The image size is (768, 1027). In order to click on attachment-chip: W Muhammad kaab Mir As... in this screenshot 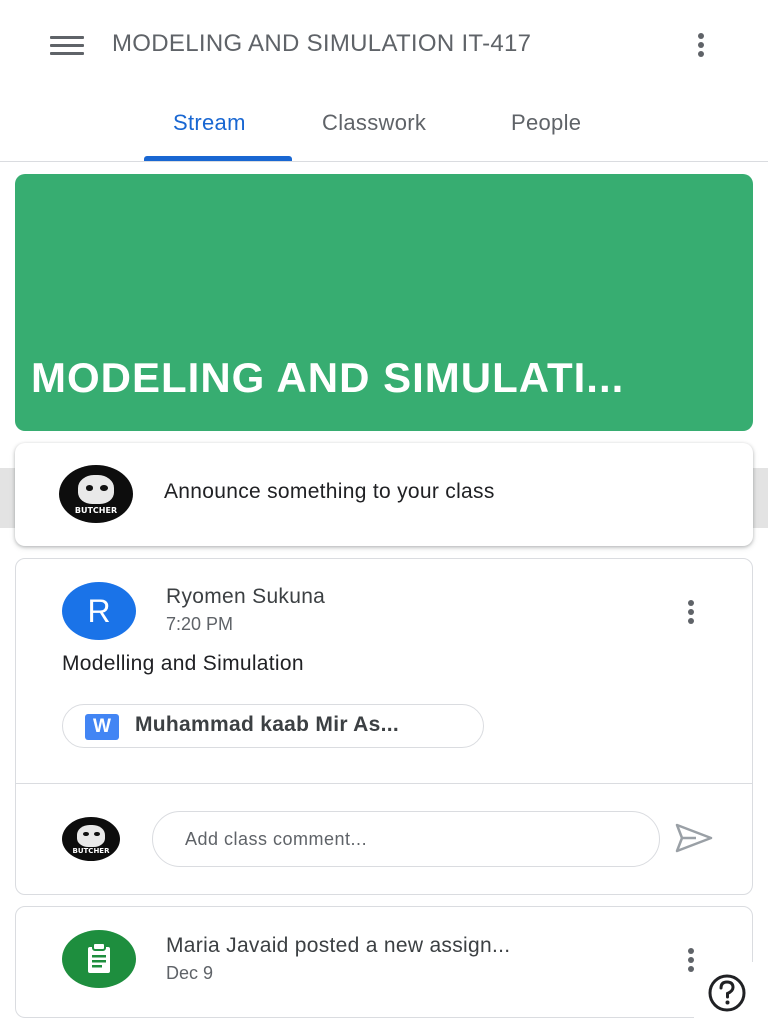, I will do `click(273, 726)`.